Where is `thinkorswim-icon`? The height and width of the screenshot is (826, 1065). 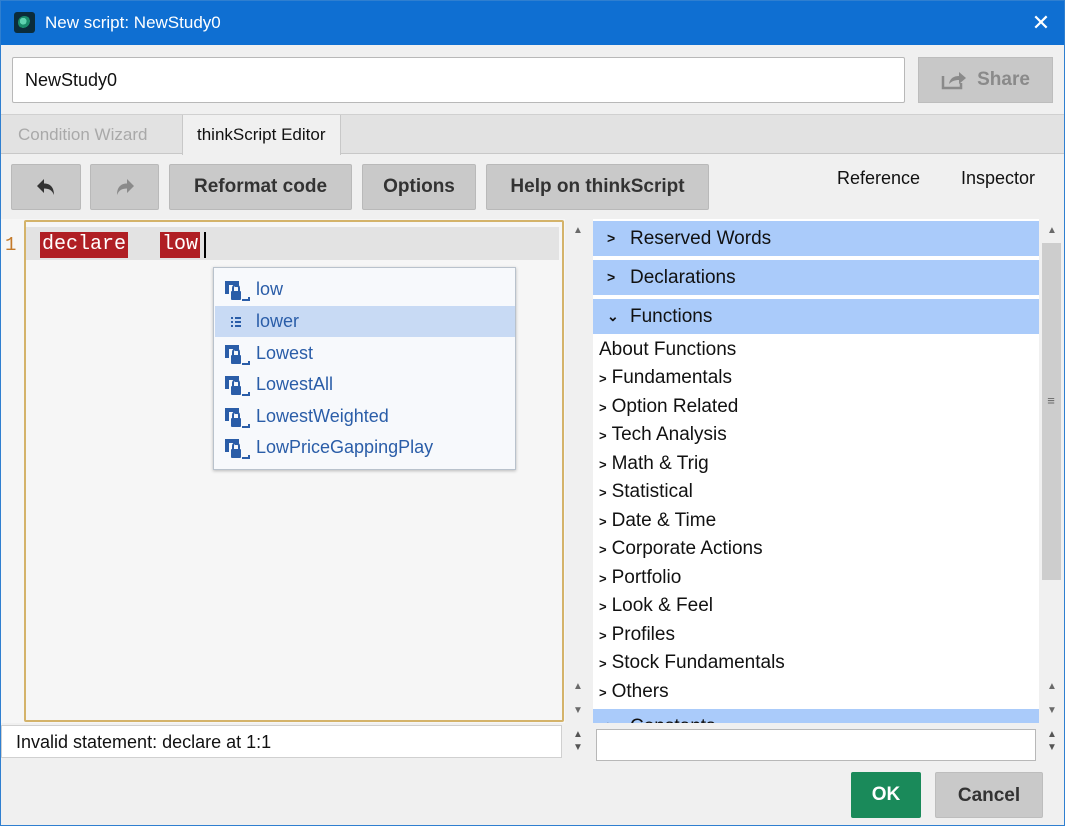
thinkorswim-icon is located at coordinates (24, 22).